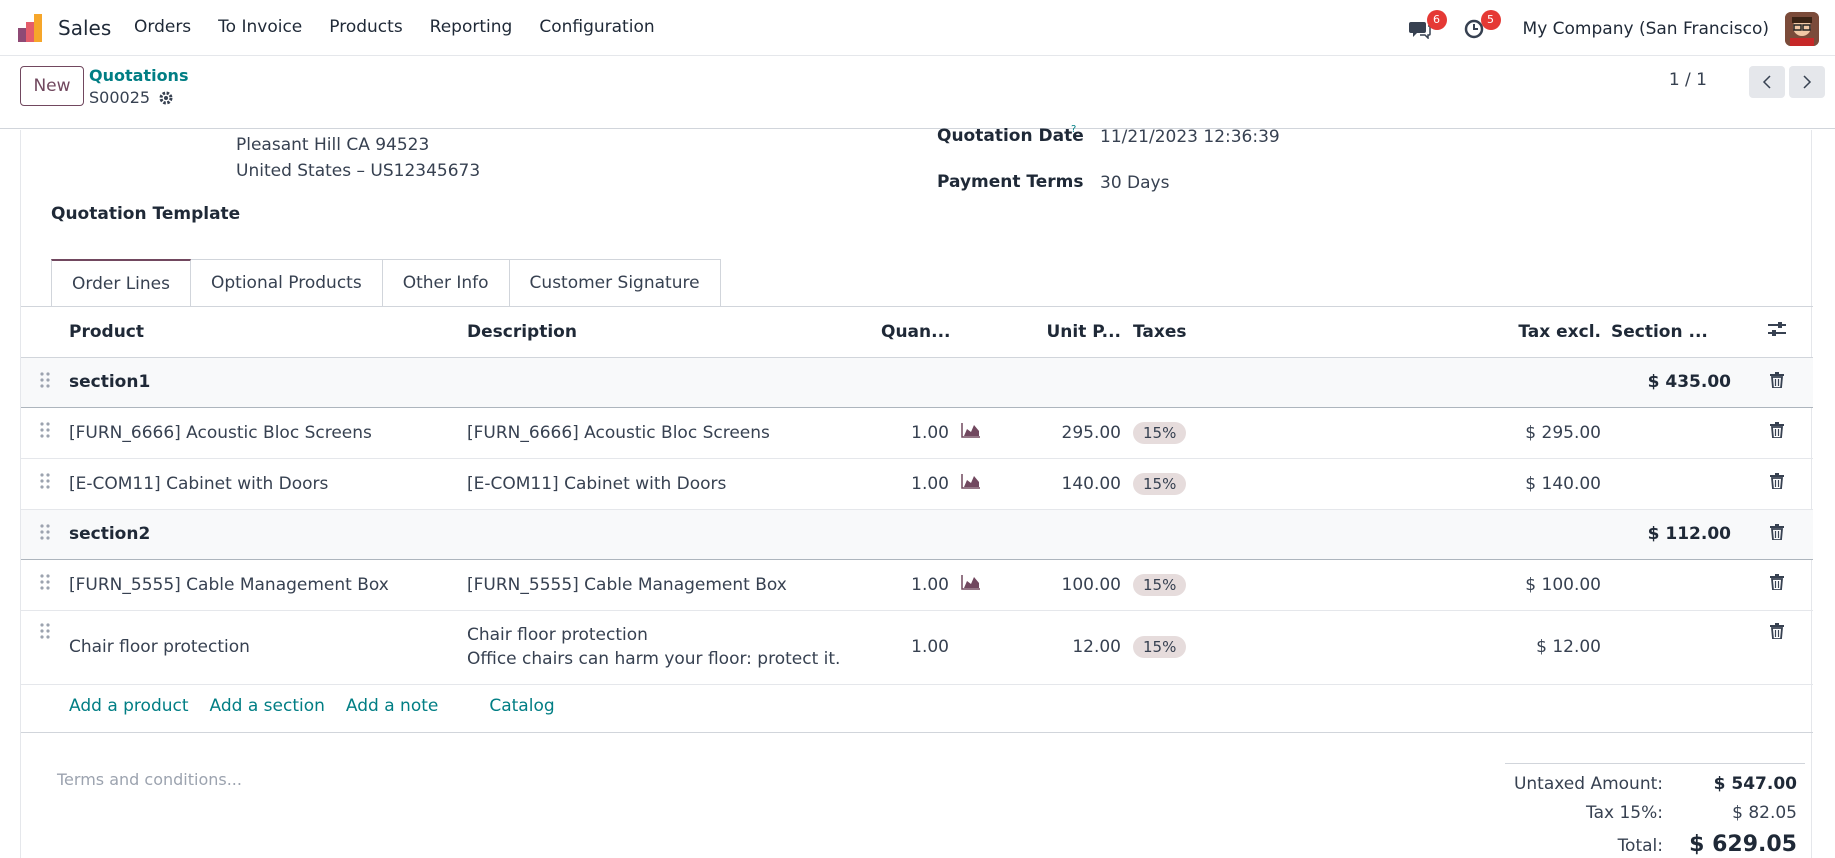 The image size is (1835, 858). I want to click on add-note-link: Add a note, so click(392, 706).